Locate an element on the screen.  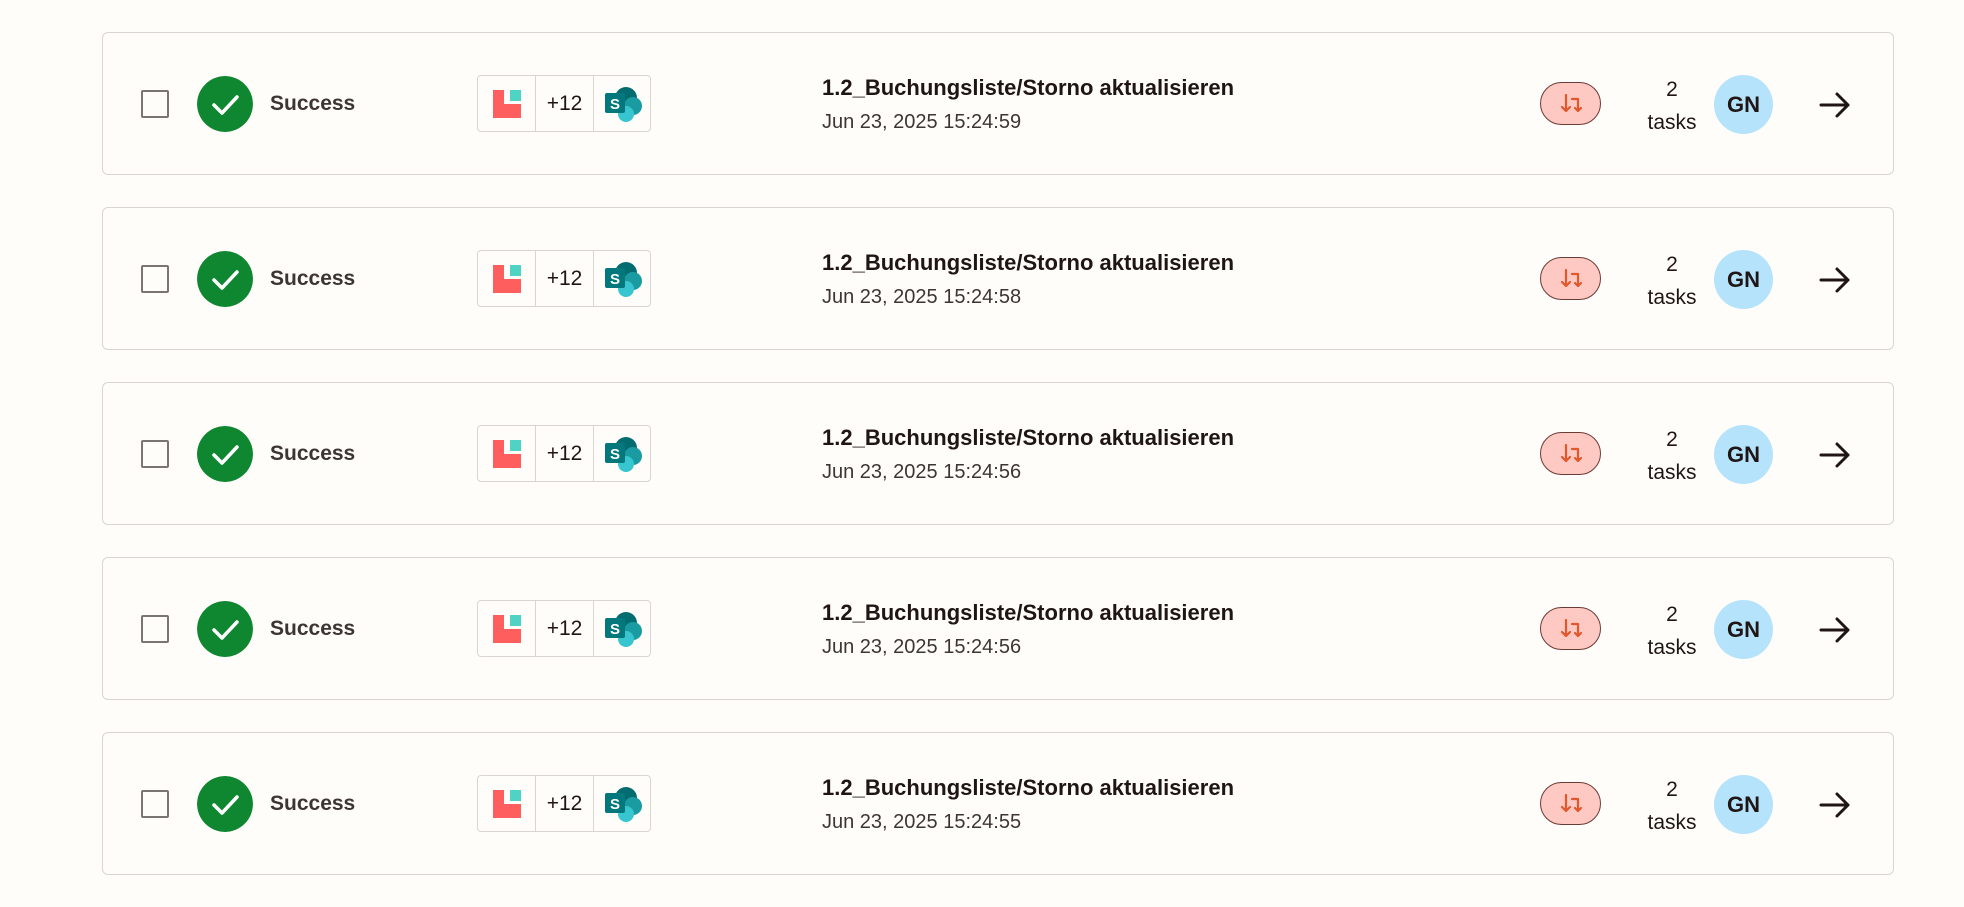
run-timestamp: Jun 23, 2025 15:24:59 is located at coordinates (922, 122).